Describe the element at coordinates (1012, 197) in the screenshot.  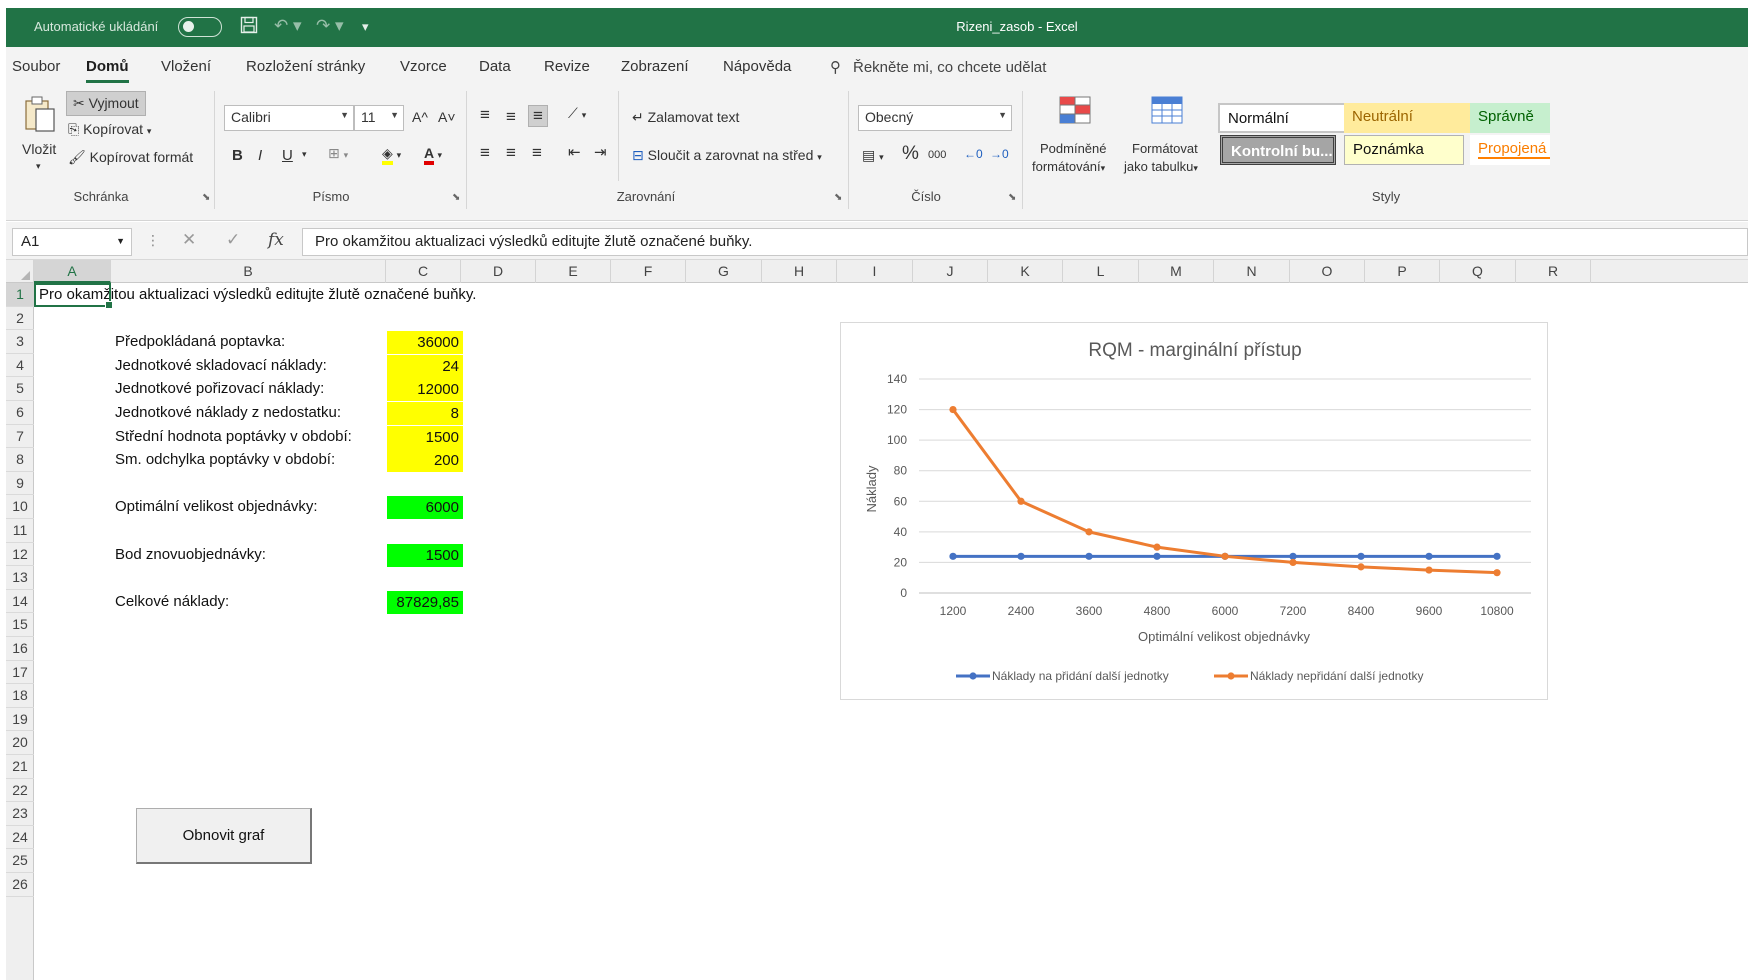
I see `number-launcher-icon: ⬊` at that location.